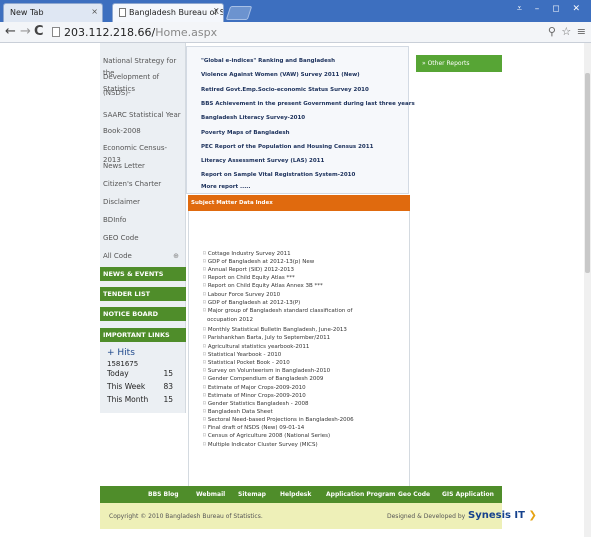 The height and width of the screenshot is (537, 591). I want to click on index-item: ⌑ Labour Force Survey 2010, so click(241, 295).